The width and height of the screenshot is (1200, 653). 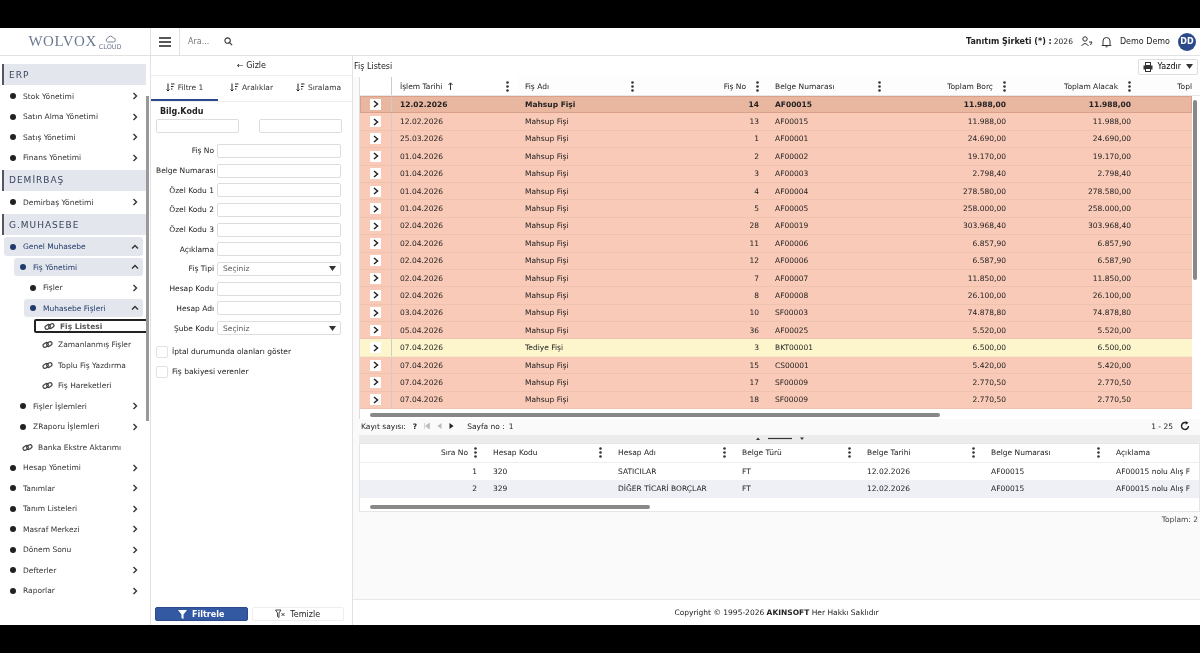 What do you see at coordinates (110, 39) in the screenshot?
I see `cloud-icon` at bounding box center [110, 39].